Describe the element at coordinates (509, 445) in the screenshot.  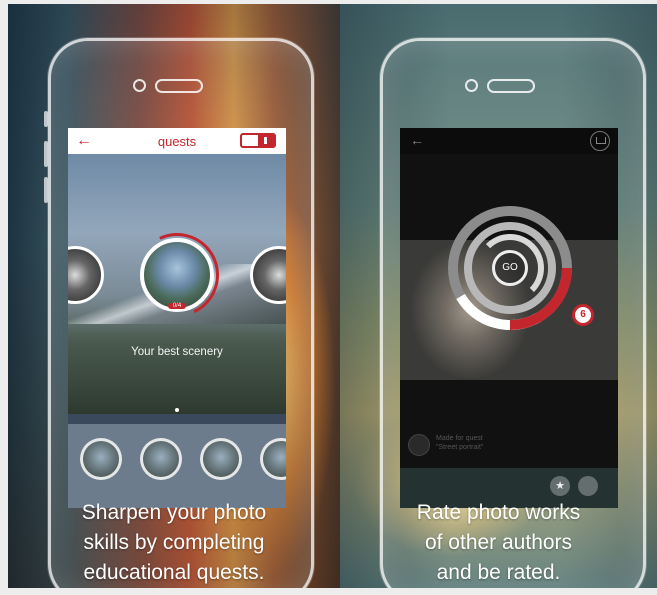
I see `author-row: Made for quest "Street portrait"` at that location.